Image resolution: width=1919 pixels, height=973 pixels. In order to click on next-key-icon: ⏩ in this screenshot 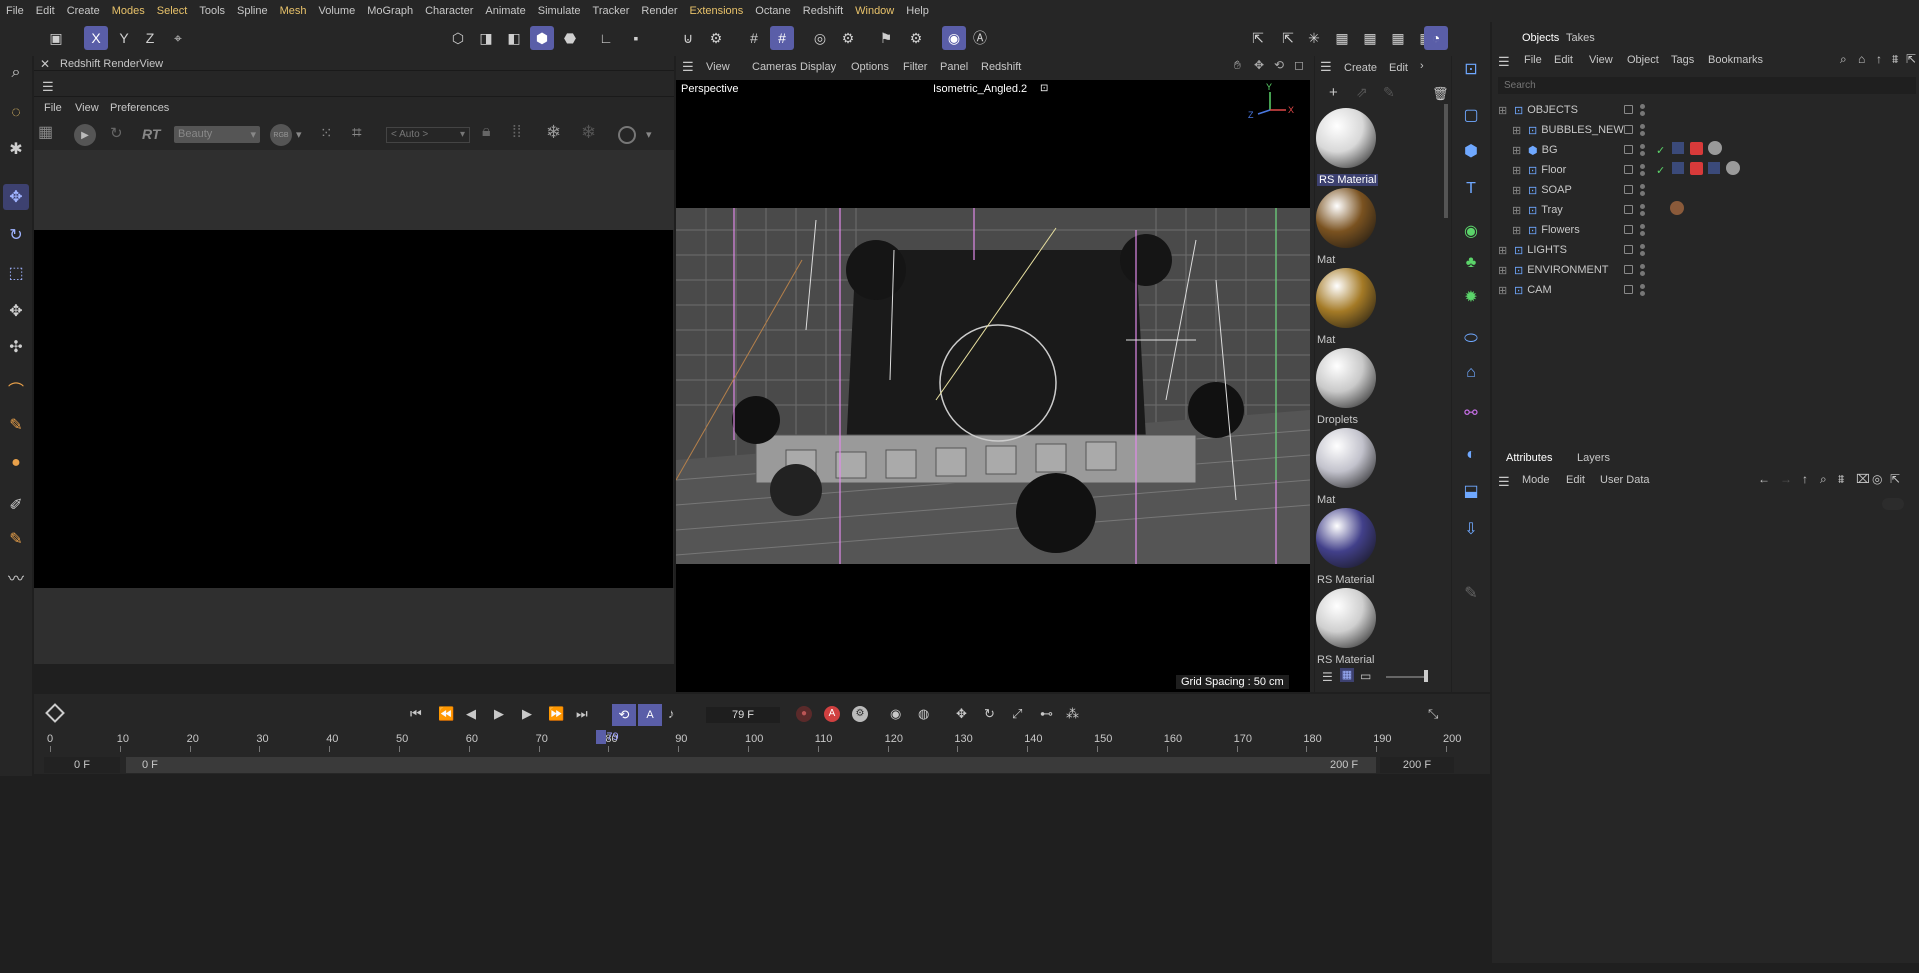, I will do `click(556, 714)`.